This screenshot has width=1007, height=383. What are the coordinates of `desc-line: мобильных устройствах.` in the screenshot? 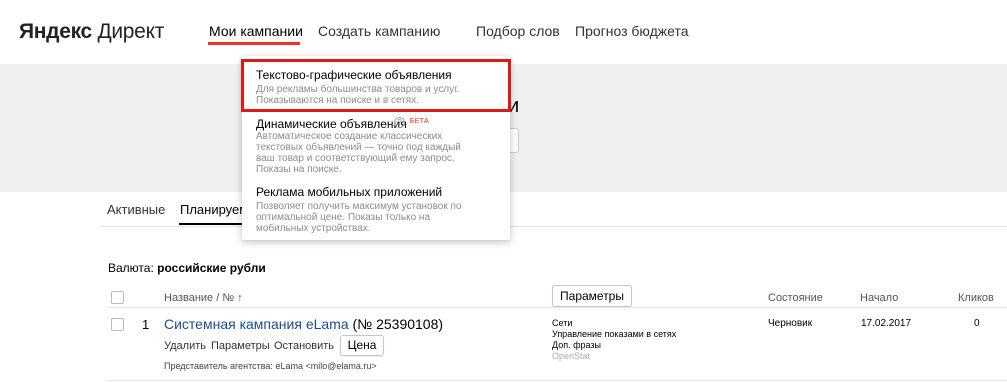 It's located at (313, 228).